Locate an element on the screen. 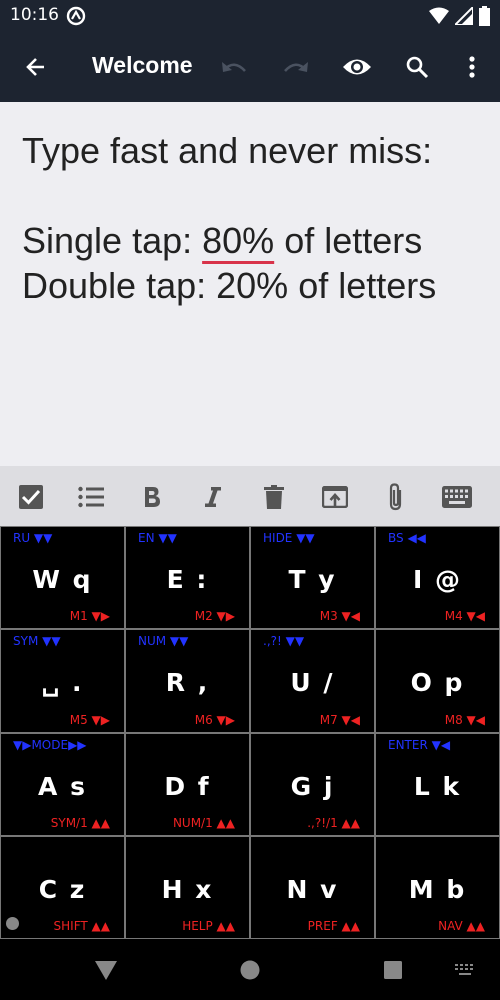  key-4: BS ◀◀ I @ M4 ▼◀ is located at coordinates (437, 577).